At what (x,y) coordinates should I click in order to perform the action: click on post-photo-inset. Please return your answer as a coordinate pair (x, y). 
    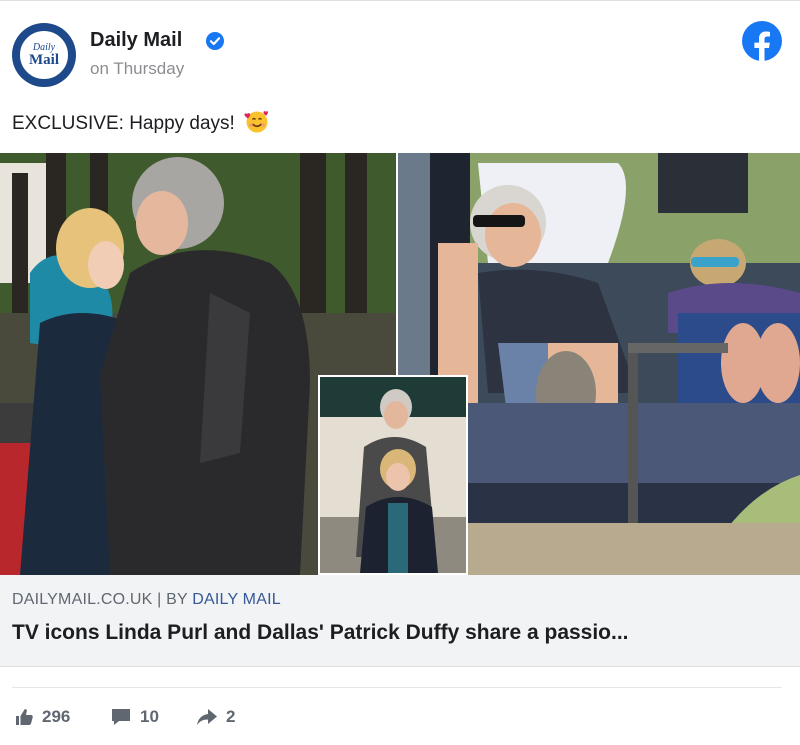
    Looking at the image, I should click on (393, 475).